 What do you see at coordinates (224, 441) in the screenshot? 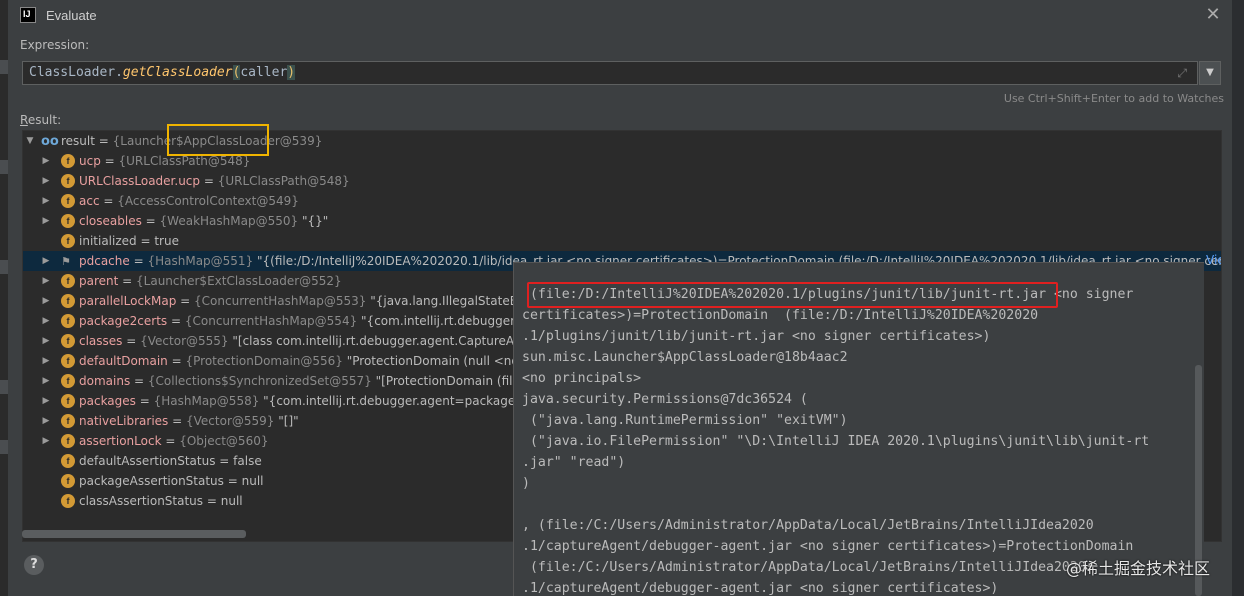
I see `field-type-value: {Object@560}` at bounding box center [224, 441].